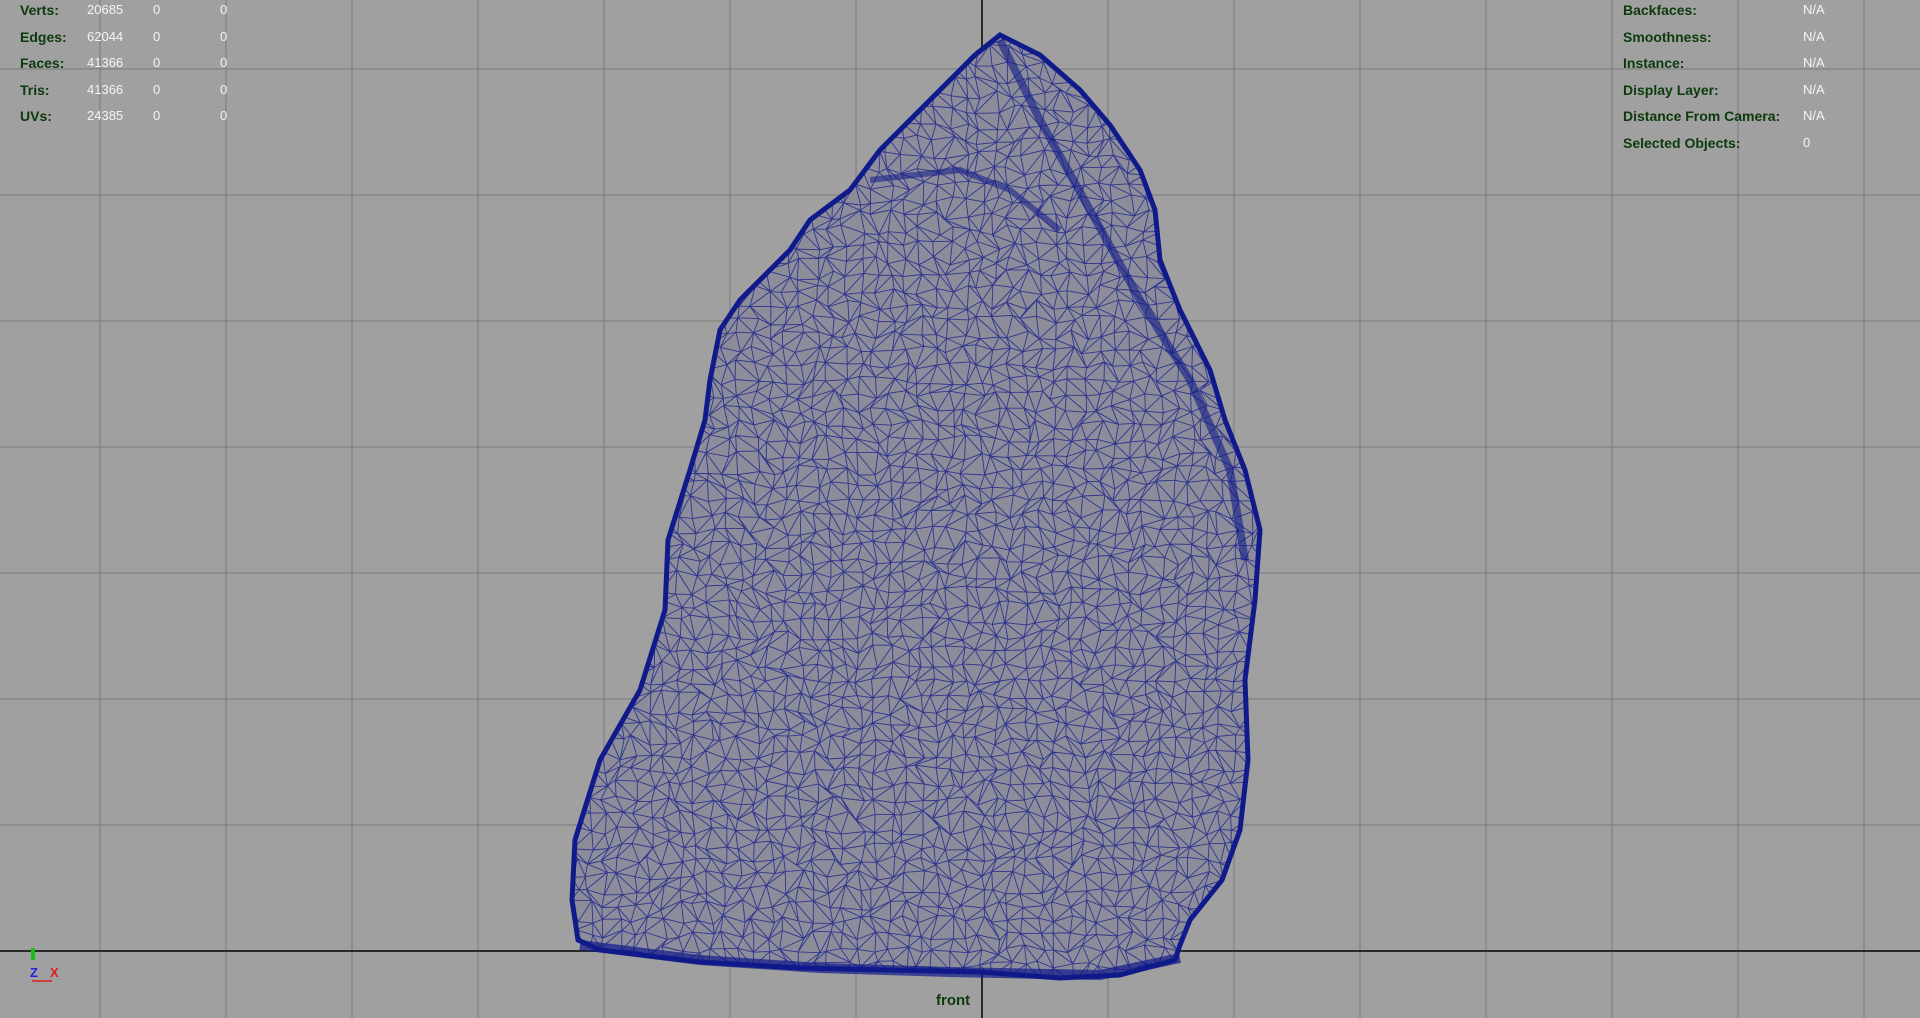  What do you see at coordinates (1702, 116) in the screenshot?
I see `hud-label: Distance From Camera:` at bounding box center [1702, 116].